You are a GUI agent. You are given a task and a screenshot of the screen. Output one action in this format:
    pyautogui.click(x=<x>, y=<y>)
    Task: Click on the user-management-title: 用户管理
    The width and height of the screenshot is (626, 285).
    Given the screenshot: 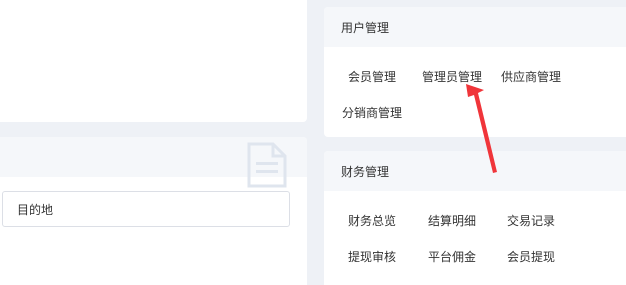 What is the action you would take?
    pyautogui.click(x=475, y=27)
    